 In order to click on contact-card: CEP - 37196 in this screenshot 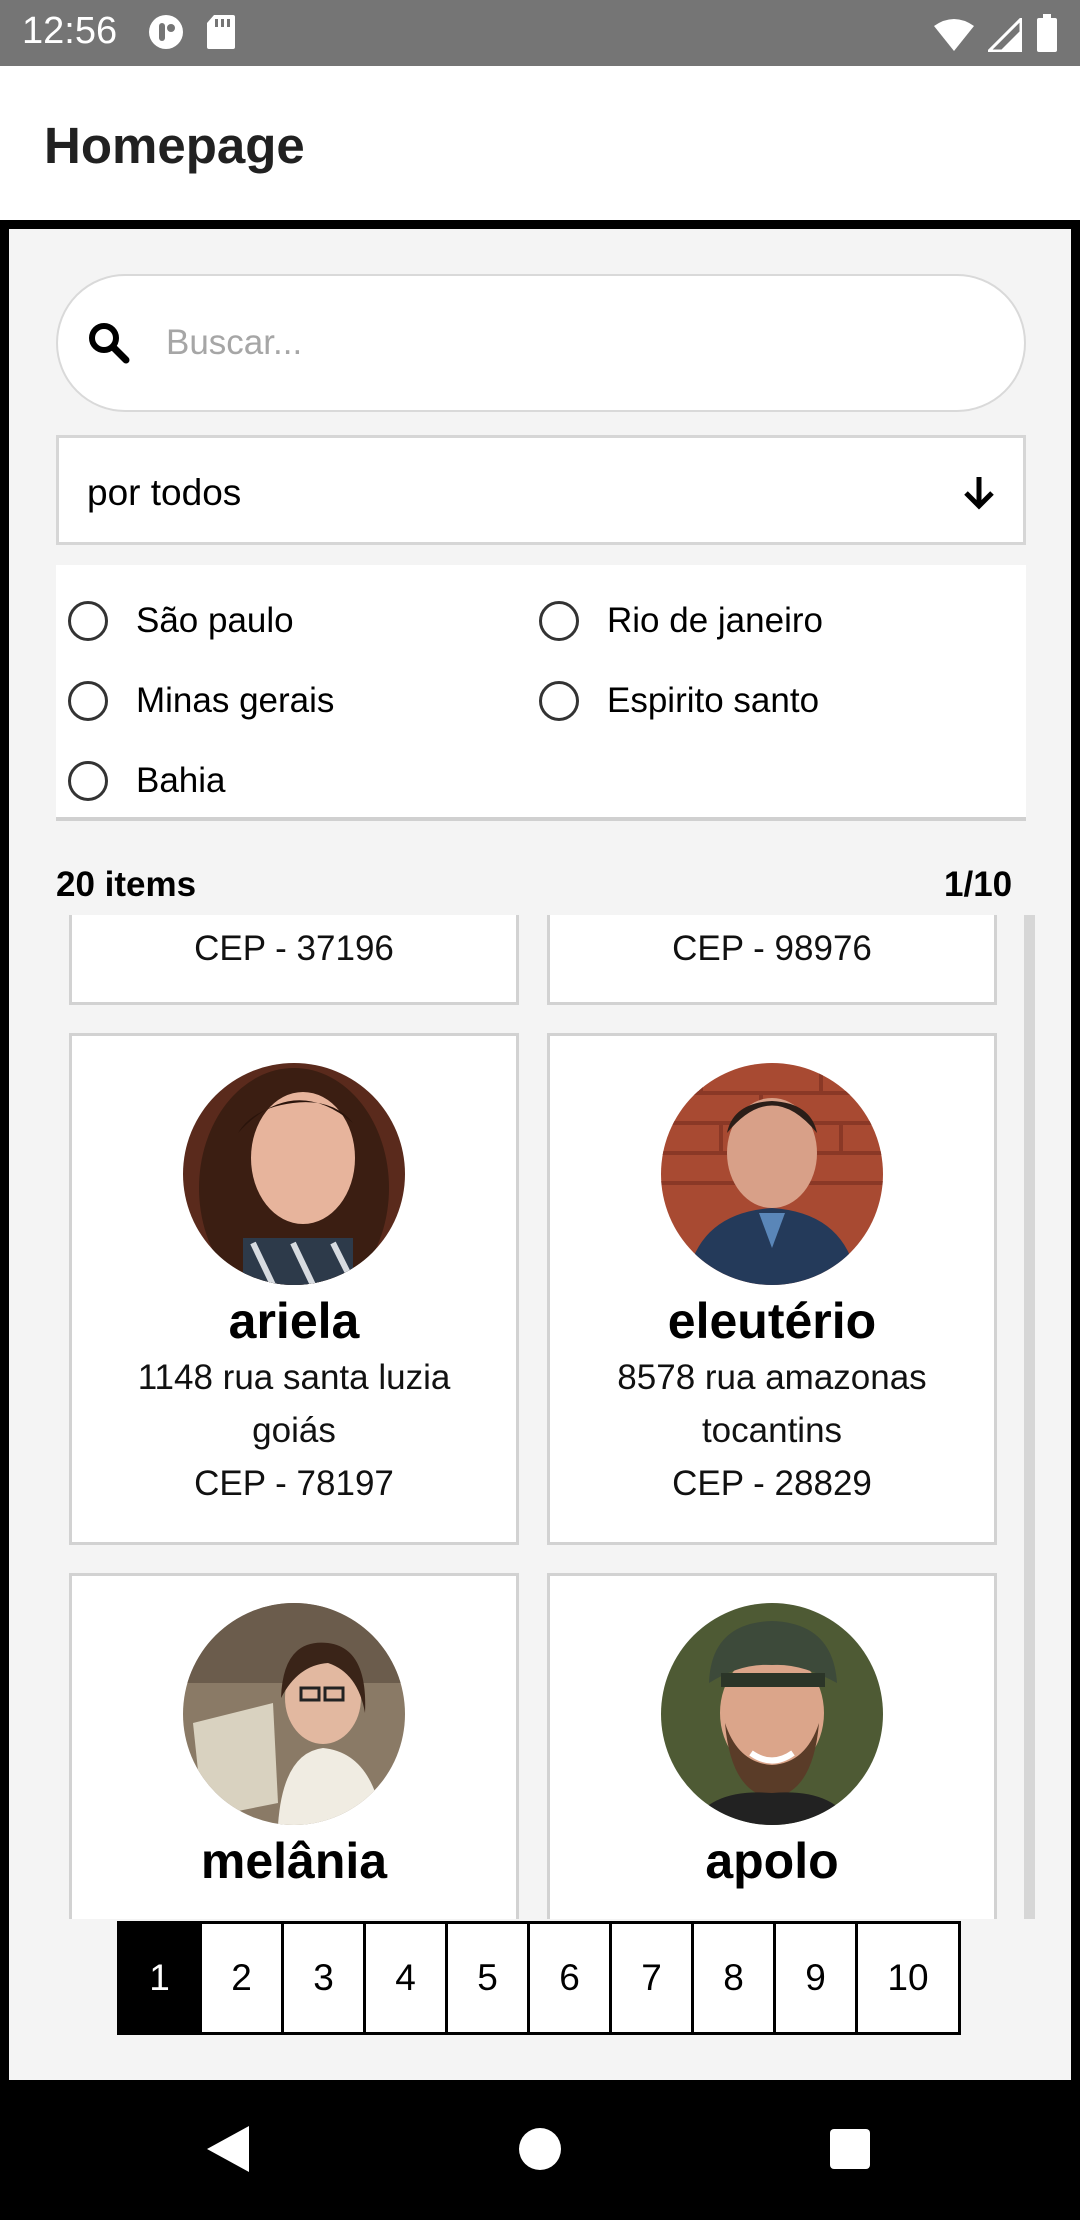, I will do `click(294, 960)`.